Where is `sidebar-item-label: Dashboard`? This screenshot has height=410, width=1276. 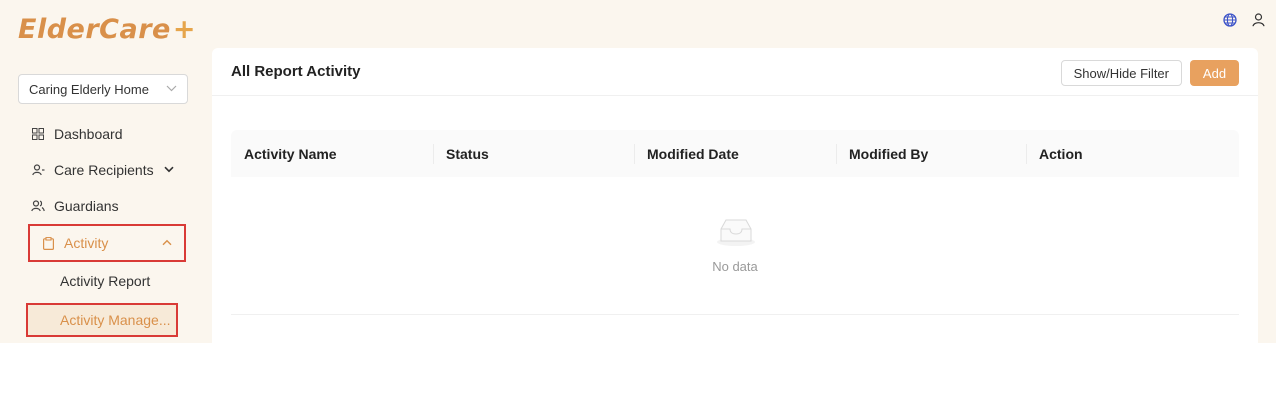
sidebar-item-label: Dashboard is located at coordinates (88, 134).